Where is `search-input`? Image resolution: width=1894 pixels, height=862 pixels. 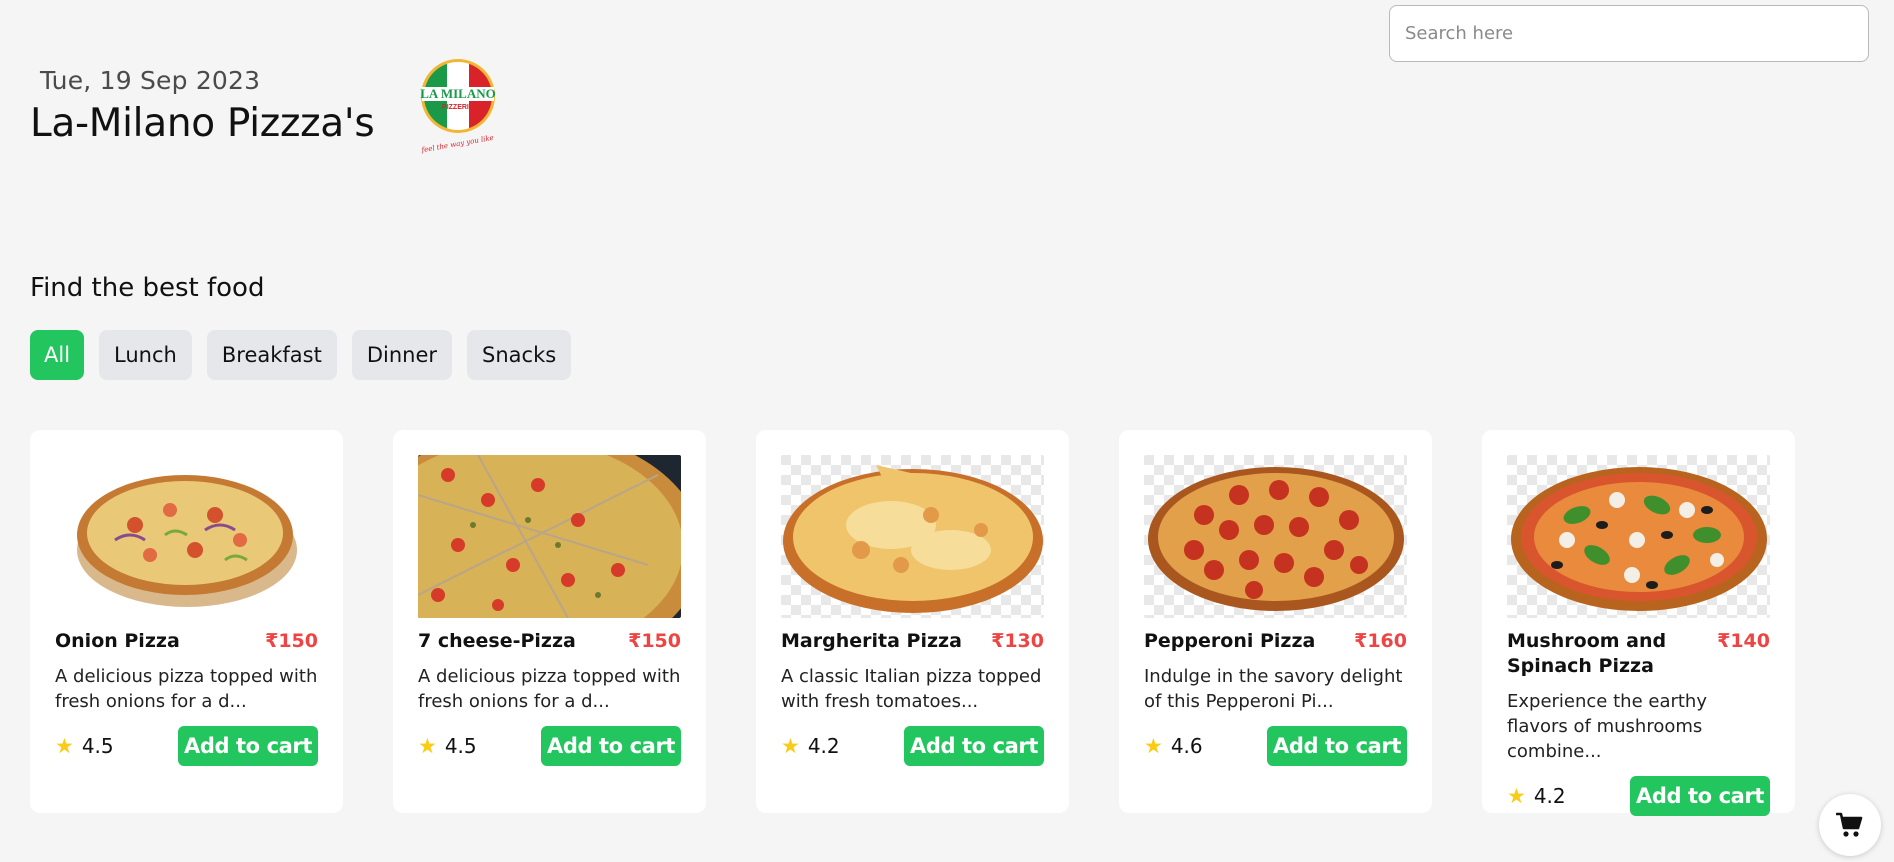
search-input is located at coordinates (1629, 33).